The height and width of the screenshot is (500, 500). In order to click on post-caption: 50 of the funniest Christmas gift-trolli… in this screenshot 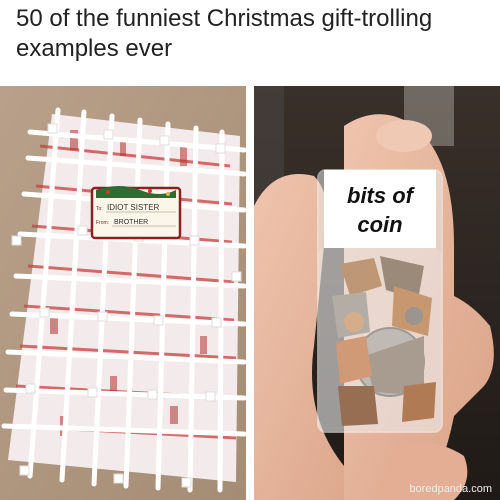, I will do `click(224, 33)`.